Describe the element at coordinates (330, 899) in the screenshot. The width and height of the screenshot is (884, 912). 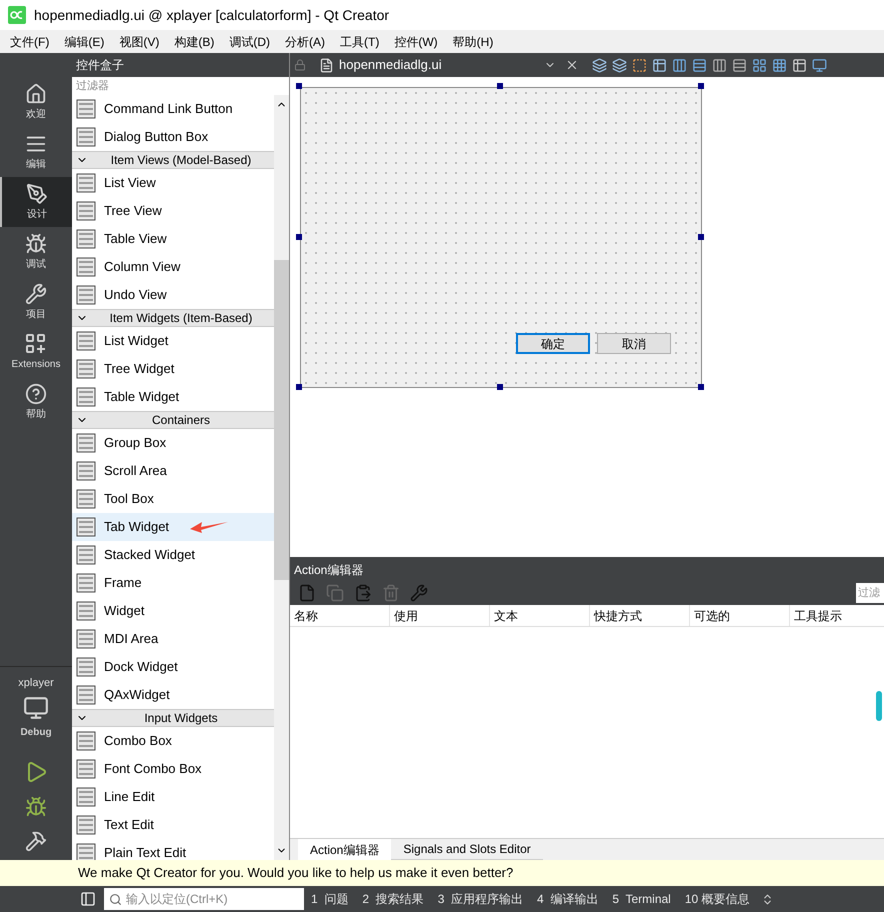
I see `output-pane-tab: 1 问题` at that location.